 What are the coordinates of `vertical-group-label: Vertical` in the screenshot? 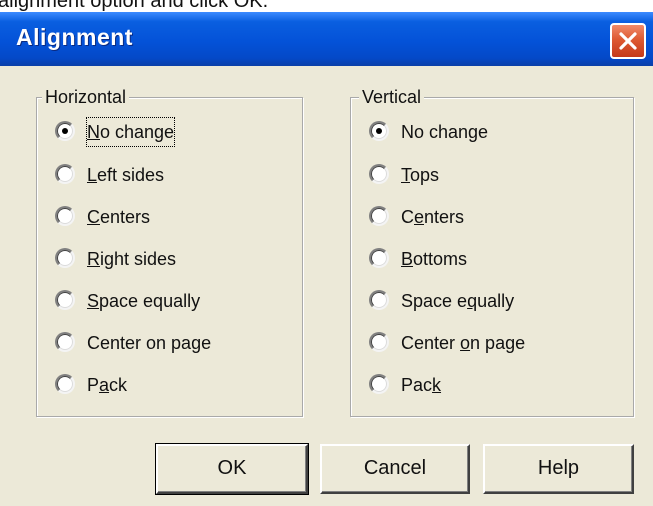 It's located at (392, 97).